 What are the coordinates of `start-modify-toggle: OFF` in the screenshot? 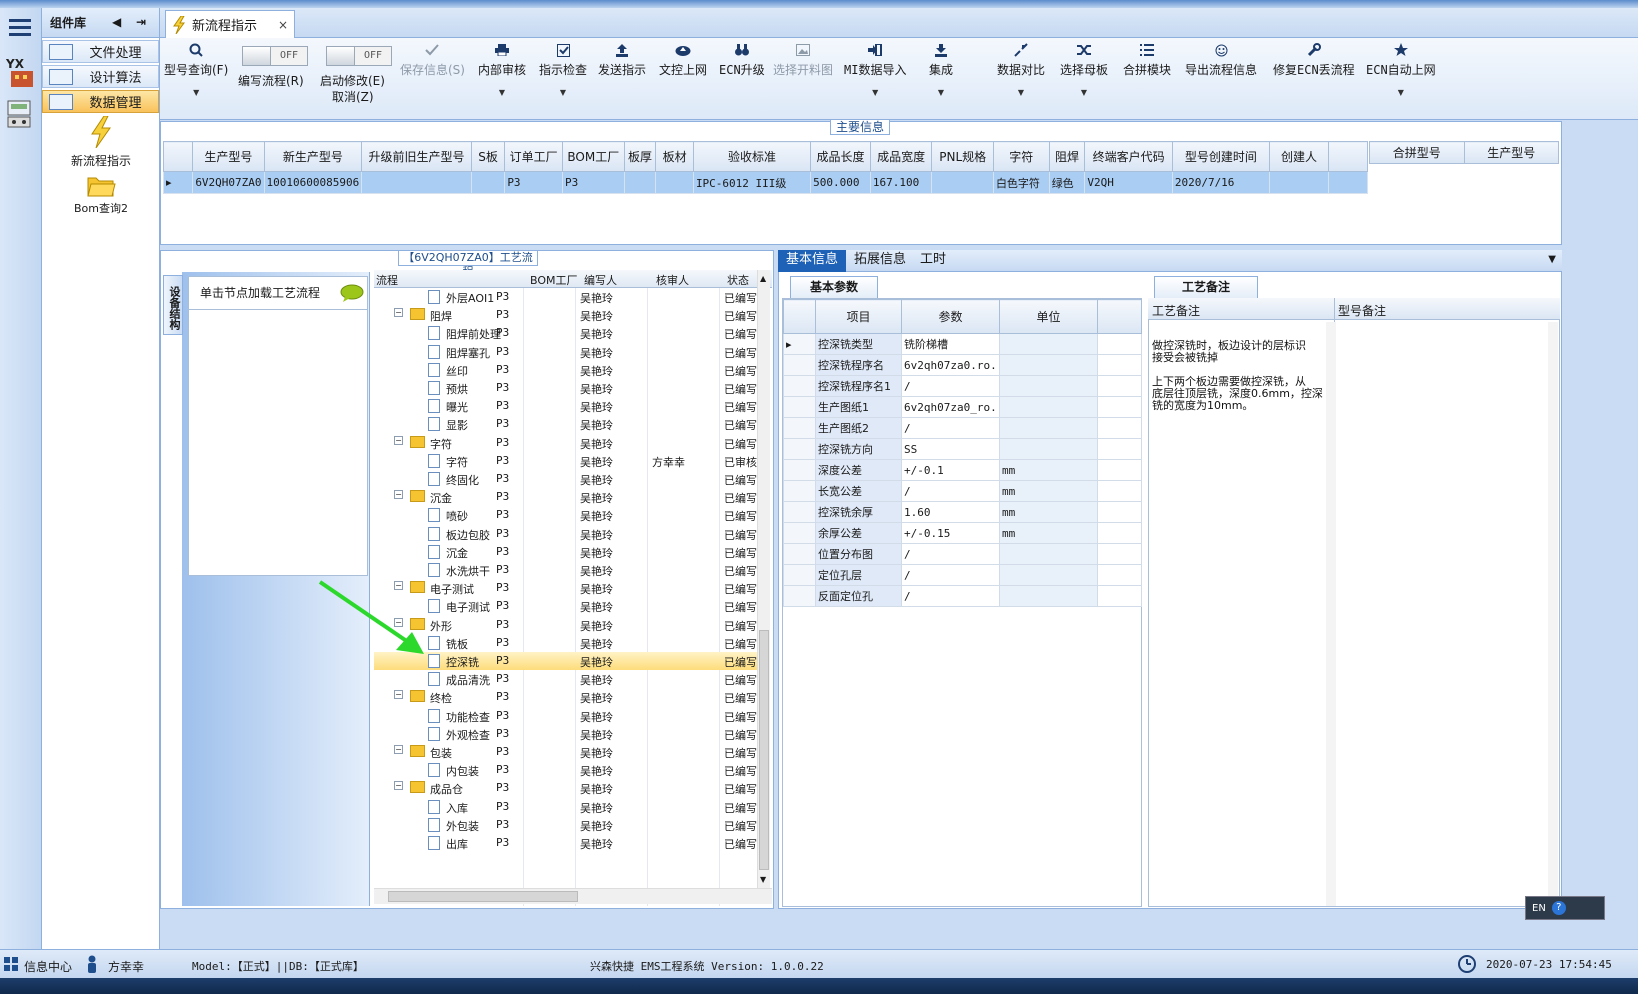 It's located at (359, 56).